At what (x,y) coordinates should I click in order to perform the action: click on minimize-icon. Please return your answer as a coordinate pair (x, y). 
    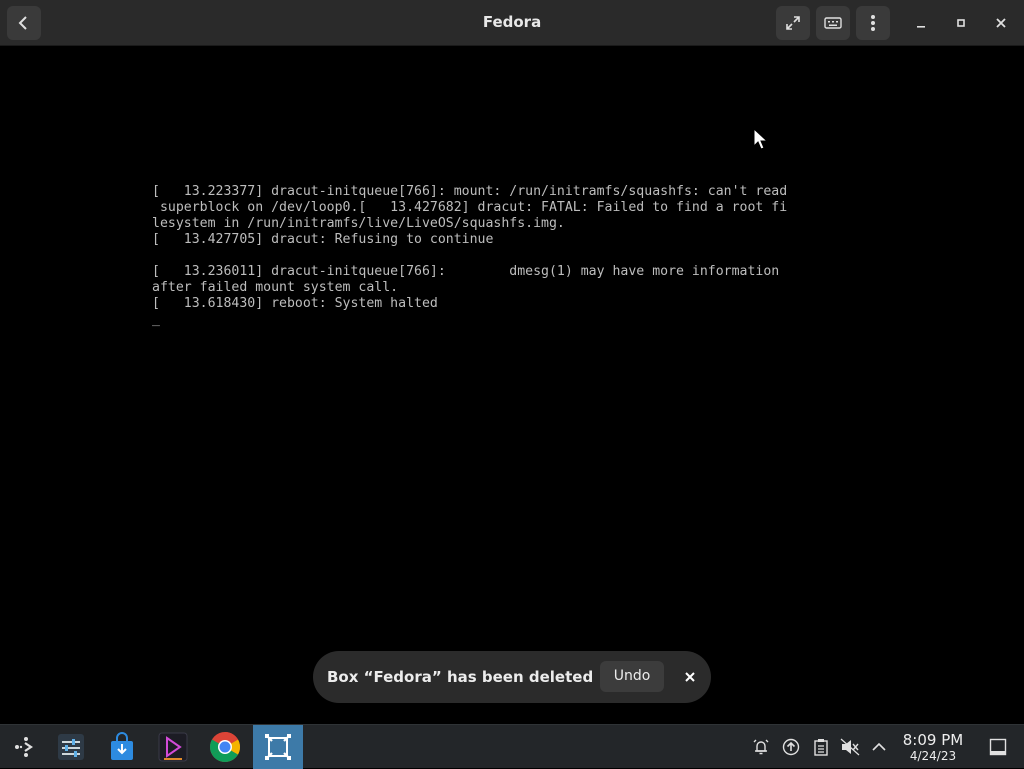
    Looking at the image, I should click on (921, 27).